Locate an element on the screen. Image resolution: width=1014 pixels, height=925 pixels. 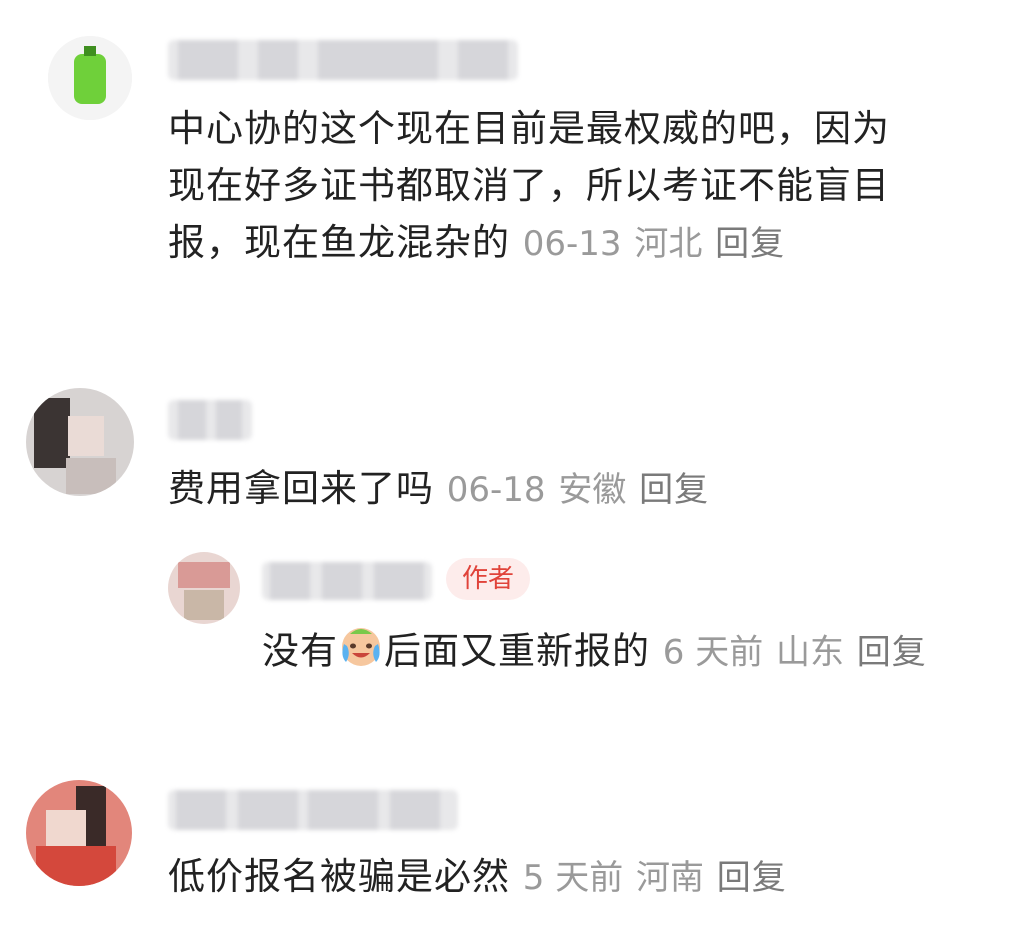
comment-date: 06-13 is located at coordinates (572, 244).